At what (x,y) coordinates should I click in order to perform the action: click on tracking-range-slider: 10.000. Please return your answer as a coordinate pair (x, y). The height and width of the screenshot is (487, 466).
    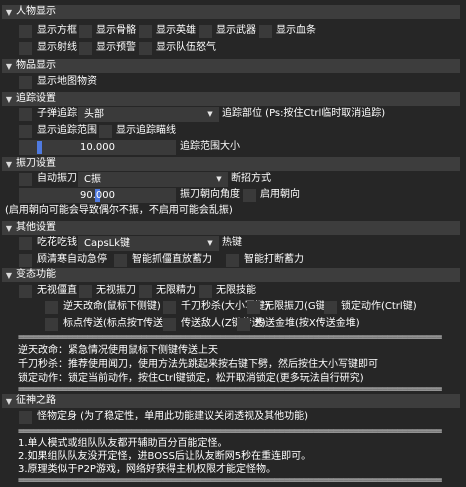
    Looking at the image, I should click on (97, 147).